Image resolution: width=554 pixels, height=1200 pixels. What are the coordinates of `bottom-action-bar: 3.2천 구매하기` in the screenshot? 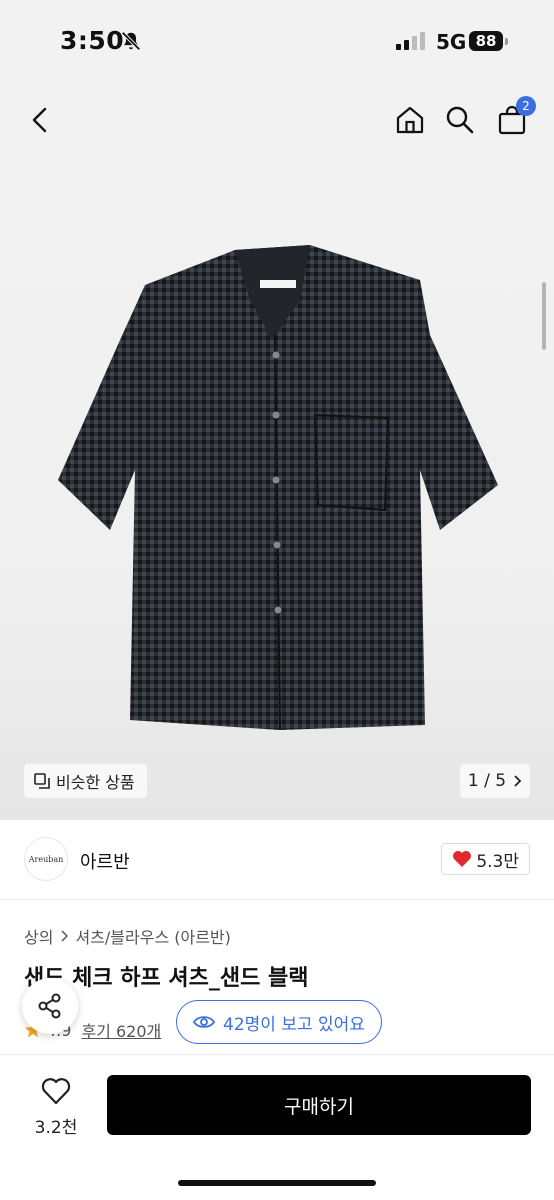 It's located at (277, 1127).